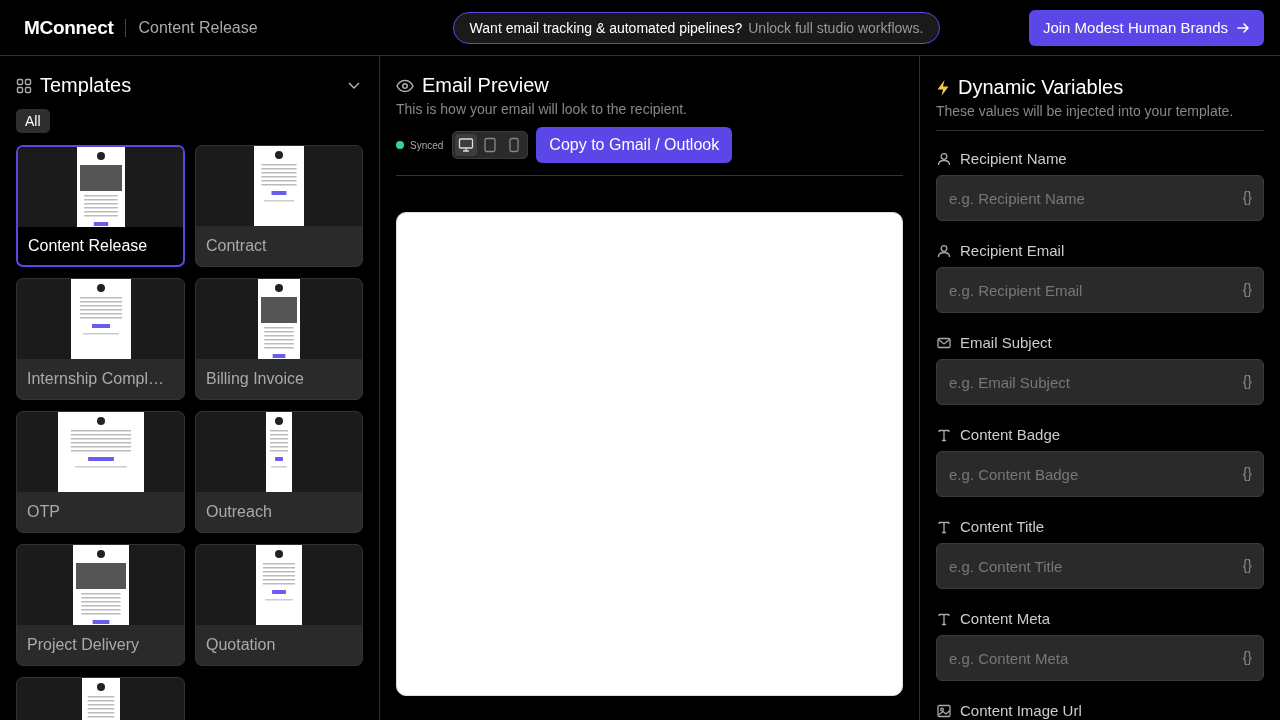 The image size is (1280, 720). I want to click on field-label: Content Meta, so click(1005, 618).